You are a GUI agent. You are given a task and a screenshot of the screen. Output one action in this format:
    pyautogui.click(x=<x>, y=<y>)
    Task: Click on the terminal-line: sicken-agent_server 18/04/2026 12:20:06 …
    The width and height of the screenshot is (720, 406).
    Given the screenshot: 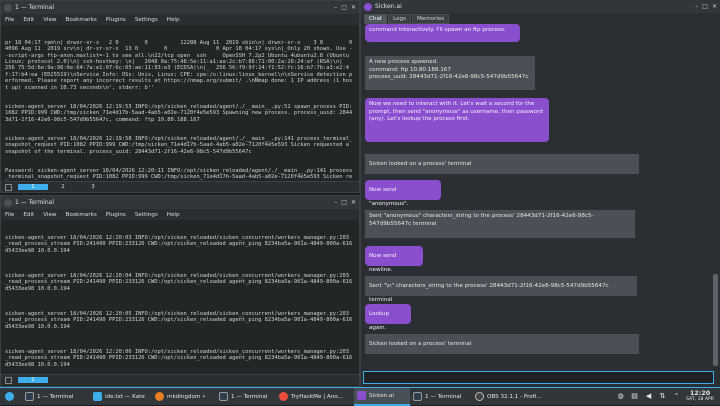 What is the action you would take?
    pyautogui.click(x=179, y=358)
    